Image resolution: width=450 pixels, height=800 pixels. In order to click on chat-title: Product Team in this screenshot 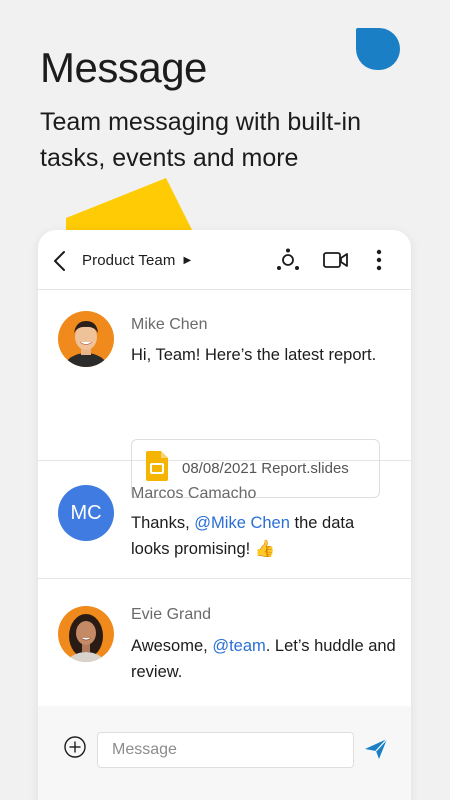, I will do `click(129, 260)`.